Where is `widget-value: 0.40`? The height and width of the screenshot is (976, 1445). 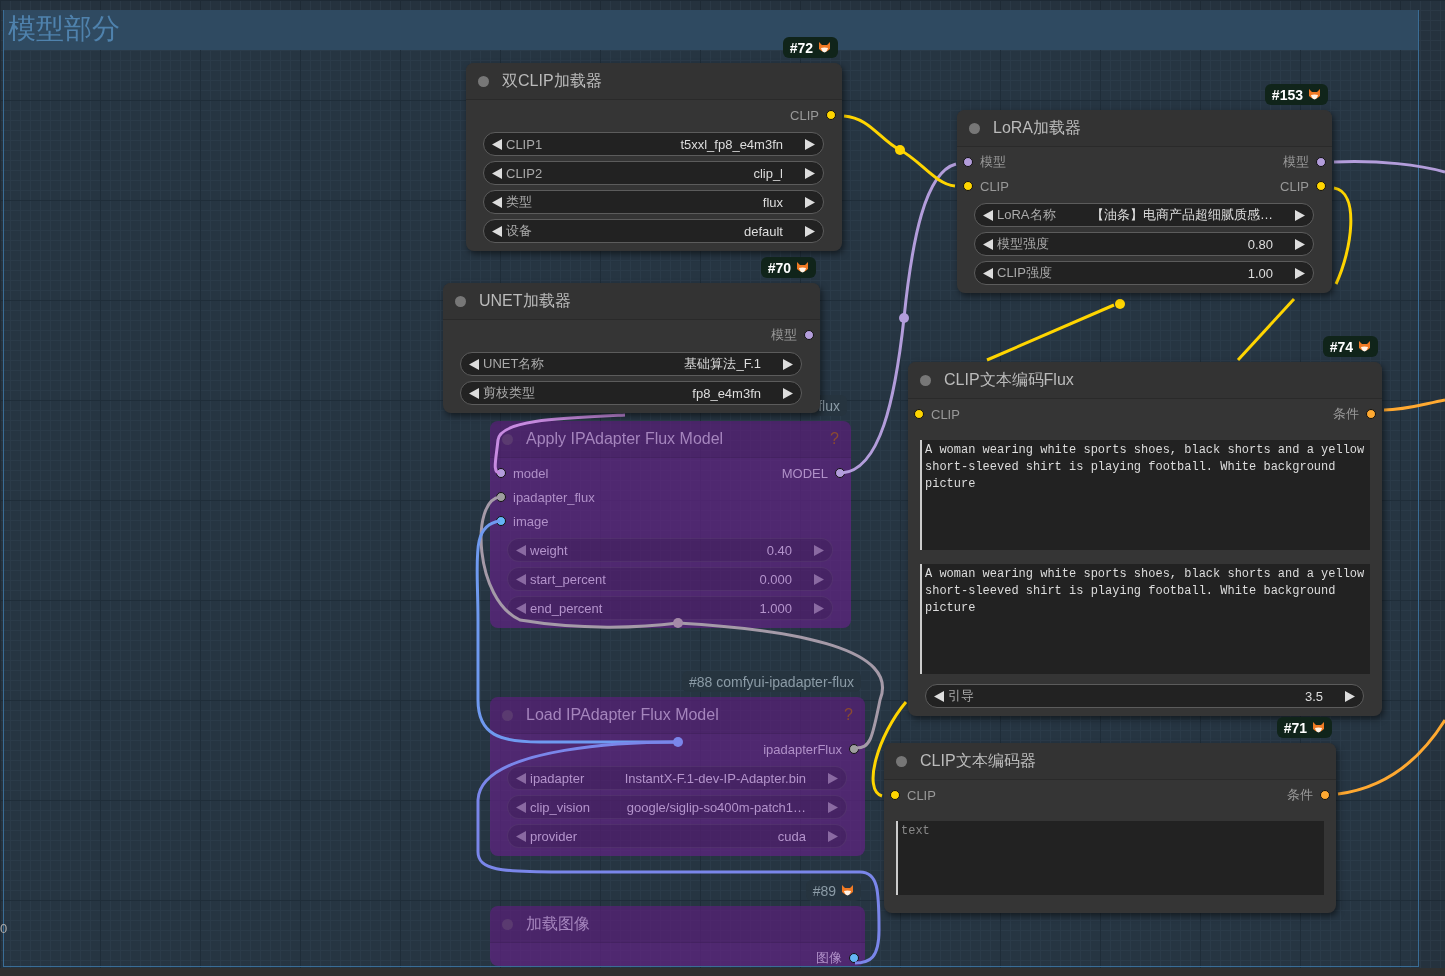 widget-value: 0.40 is located at coordinates (779, 550).